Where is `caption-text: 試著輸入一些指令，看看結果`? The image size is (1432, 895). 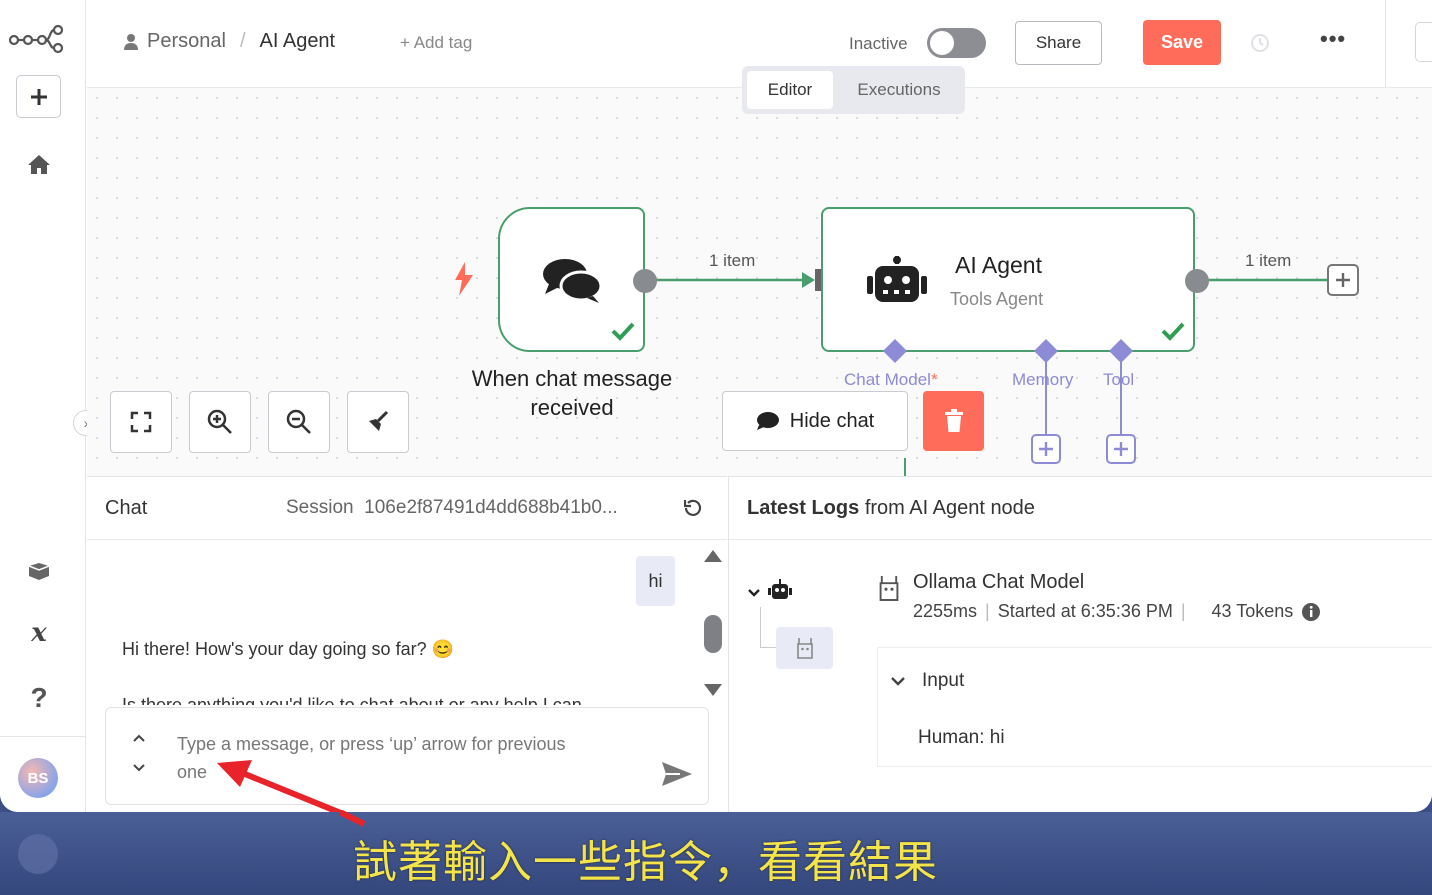
caption-text: 試著輸入一些指令，看看結果 is located at coordinates (645, 862).